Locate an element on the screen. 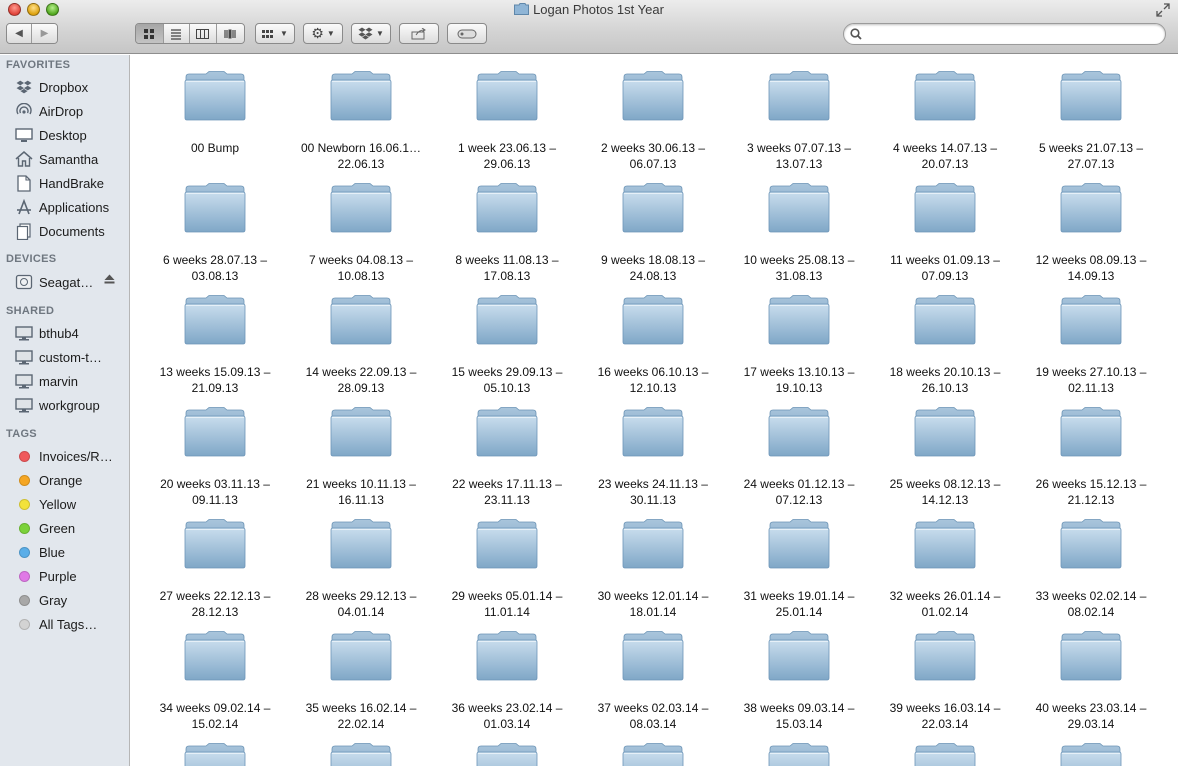 The height and width of the screenshot is (766, 1178). icon-view-button is located at coordinates (150, 33).